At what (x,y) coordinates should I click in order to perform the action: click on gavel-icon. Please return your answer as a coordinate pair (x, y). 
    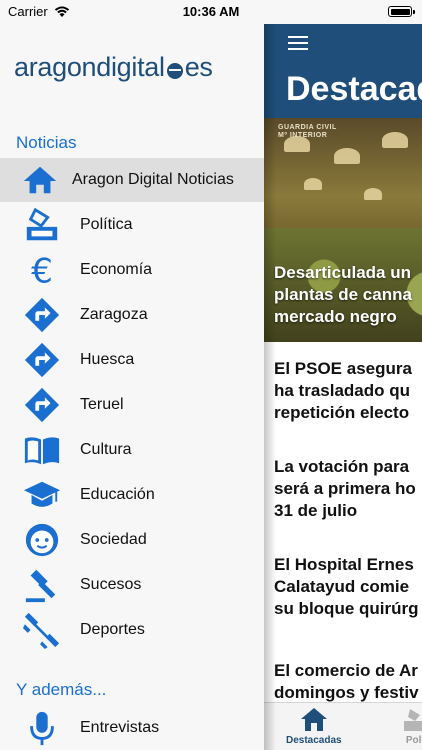
    Looking at the image, I should click on (42, 585).